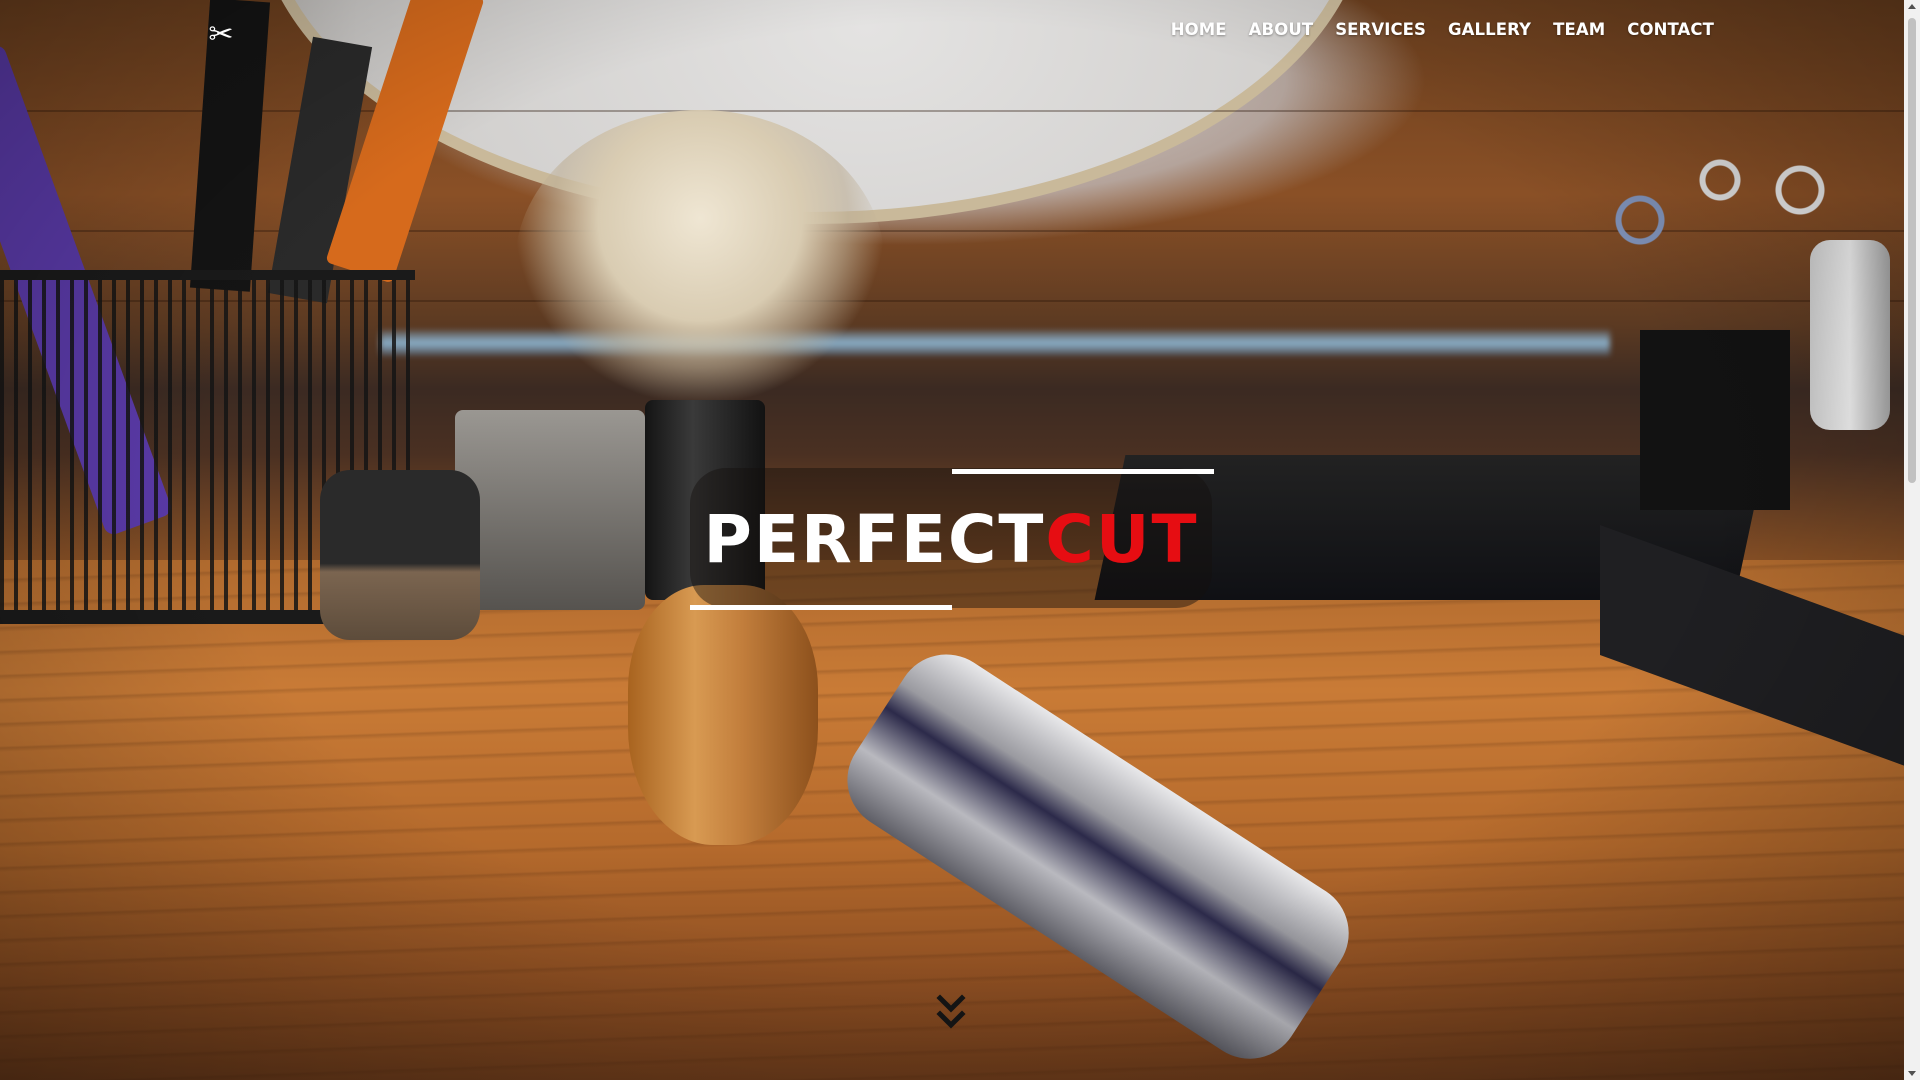 The height and width of the screenshot is (1080, 1920). What do you see at coordinates (1912, 6) in the screenshot?
I see `scroll-up-icon` at bounding box center [1912, 6].